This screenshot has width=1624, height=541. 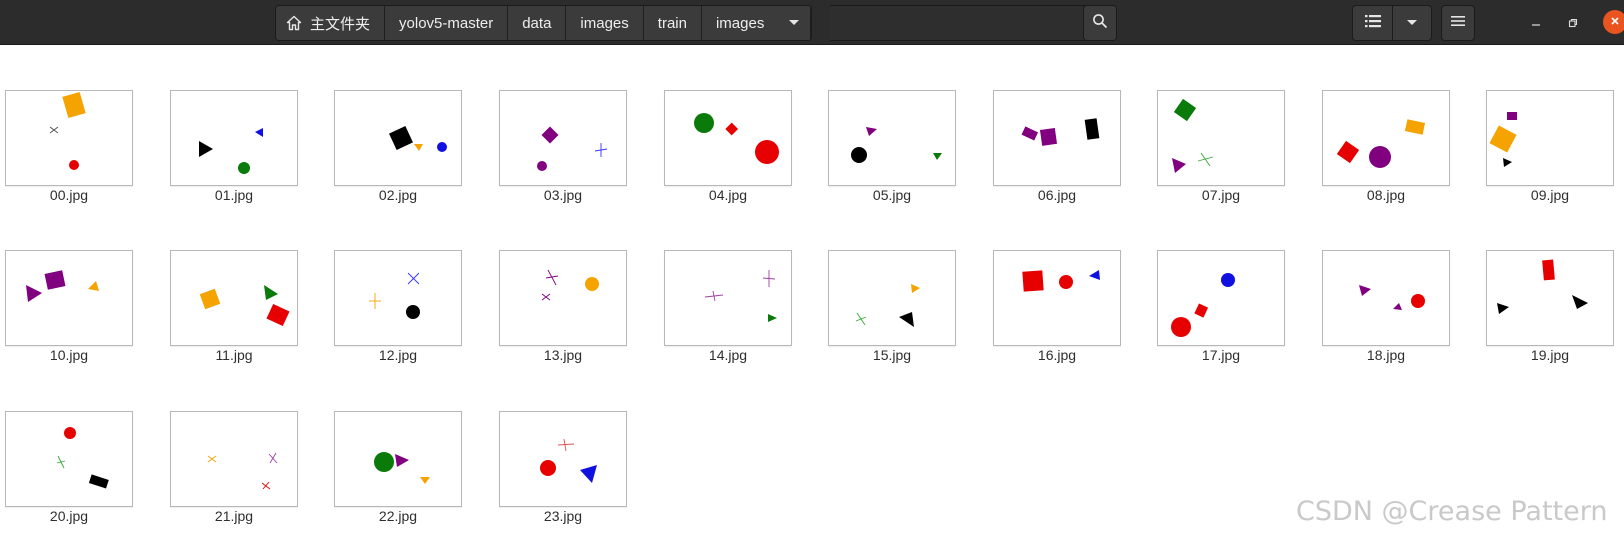 I want to click on file-item: 01.jpg, so click(x=234, y=153).